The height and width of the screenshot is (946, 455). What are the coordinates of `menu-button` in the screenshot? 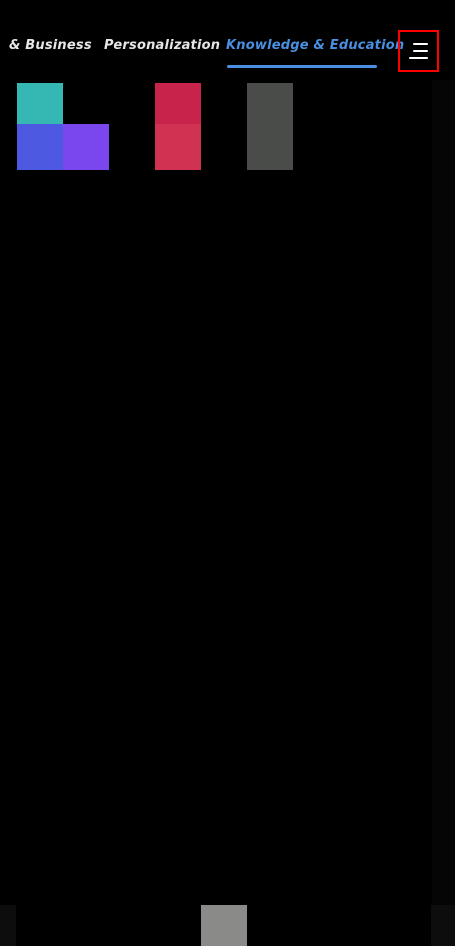 It's located at (418, 51).